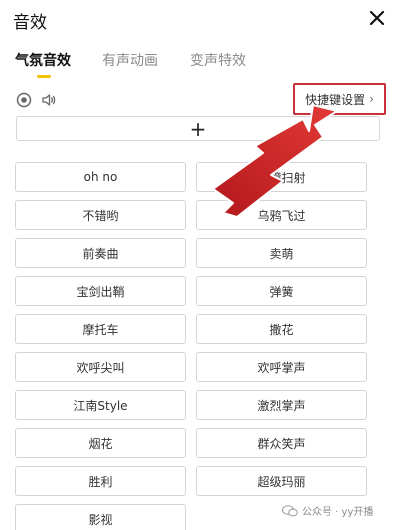 The image size is (398, 530). What do you see at coordinates (30, 23) in the screenshot?
I see `window-title: 音效` at bounding box center [30, 23].